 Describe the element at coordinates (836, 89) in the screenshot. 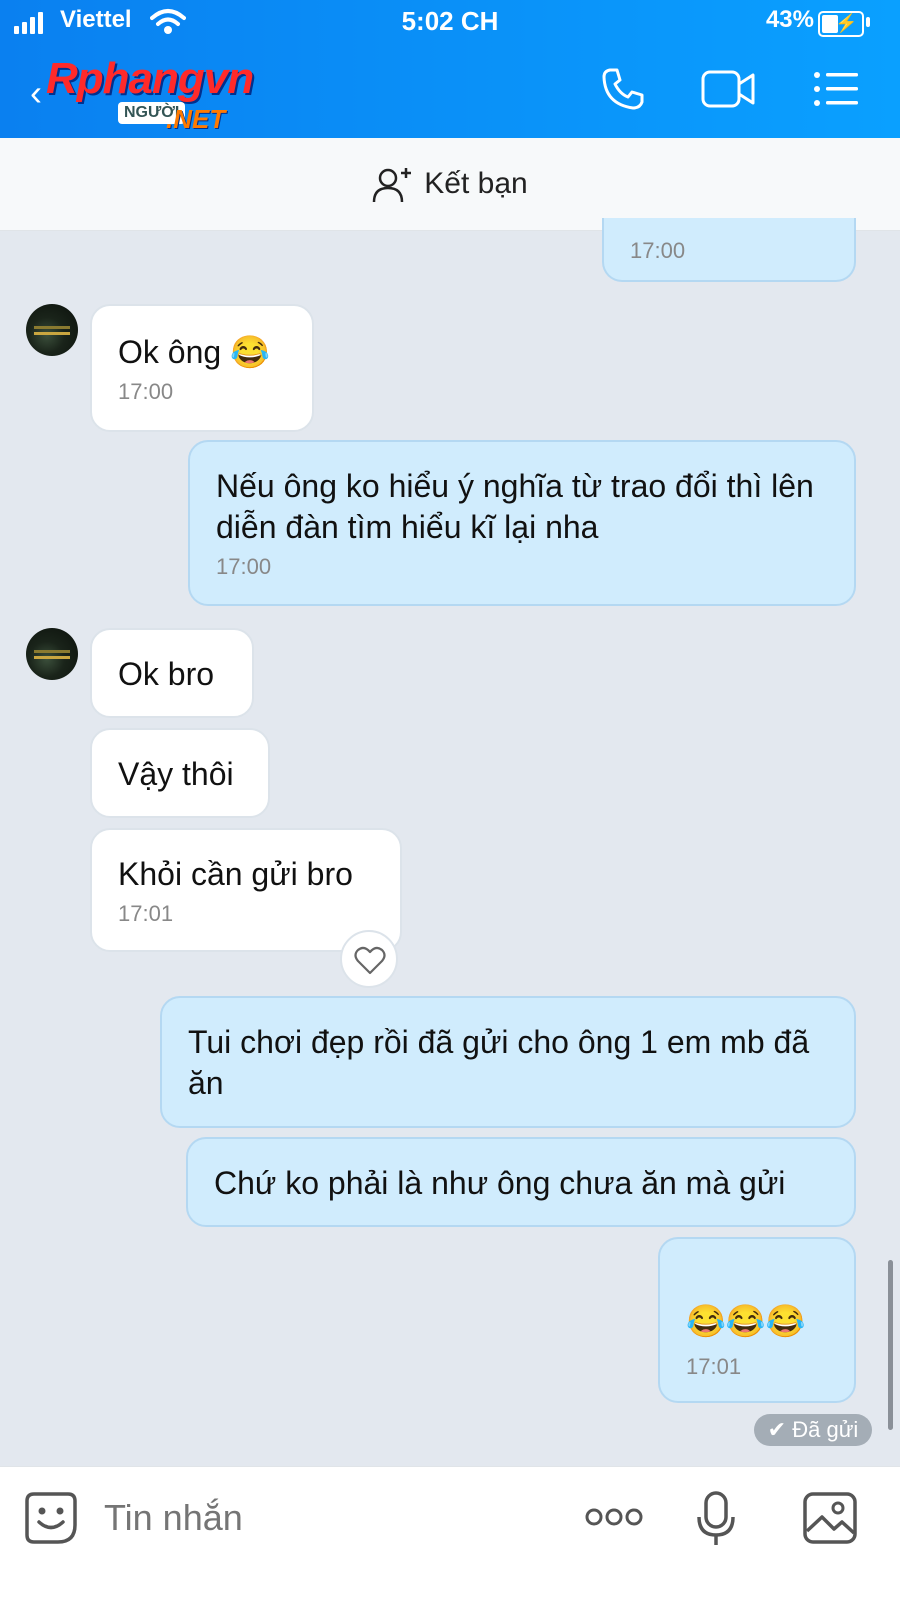

I see `menu-icon` at that location.